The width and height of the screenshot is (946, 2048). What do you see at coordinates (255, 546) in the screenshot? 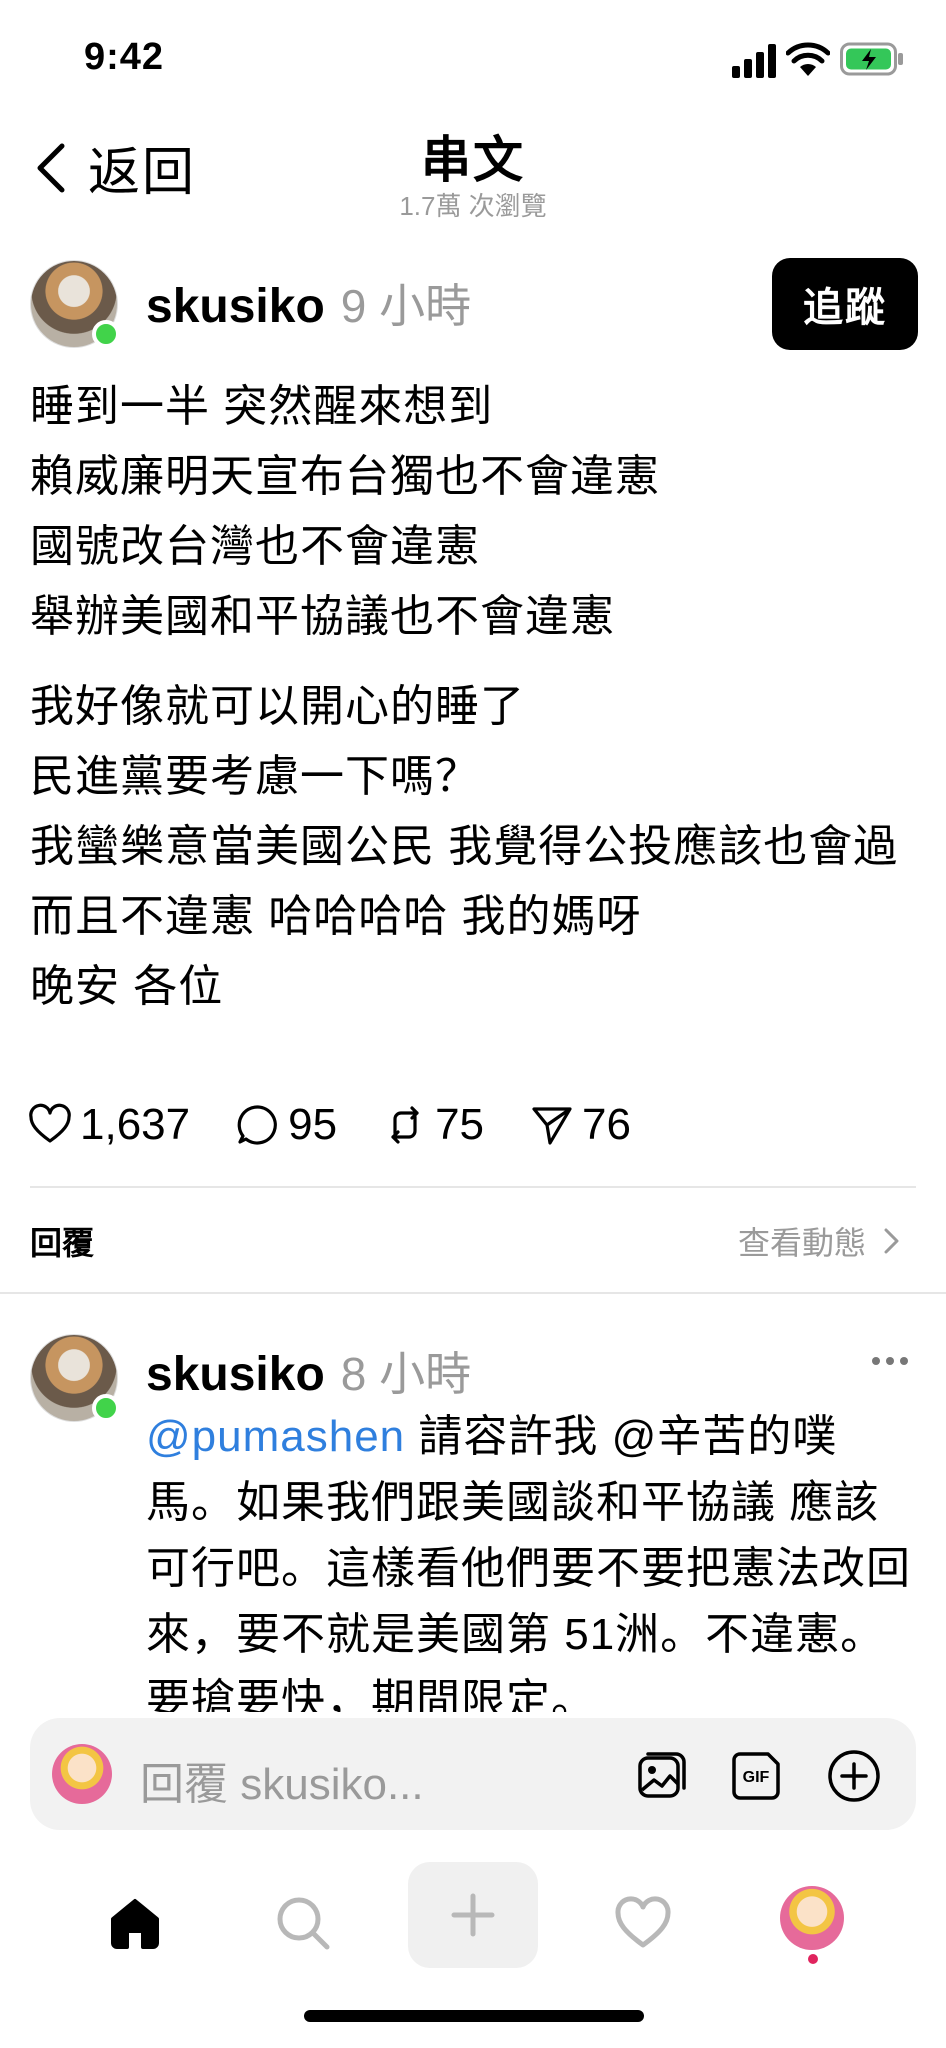
I see `post-line: 國號改台灣也不會違憲` at bounding box center [255, 546].